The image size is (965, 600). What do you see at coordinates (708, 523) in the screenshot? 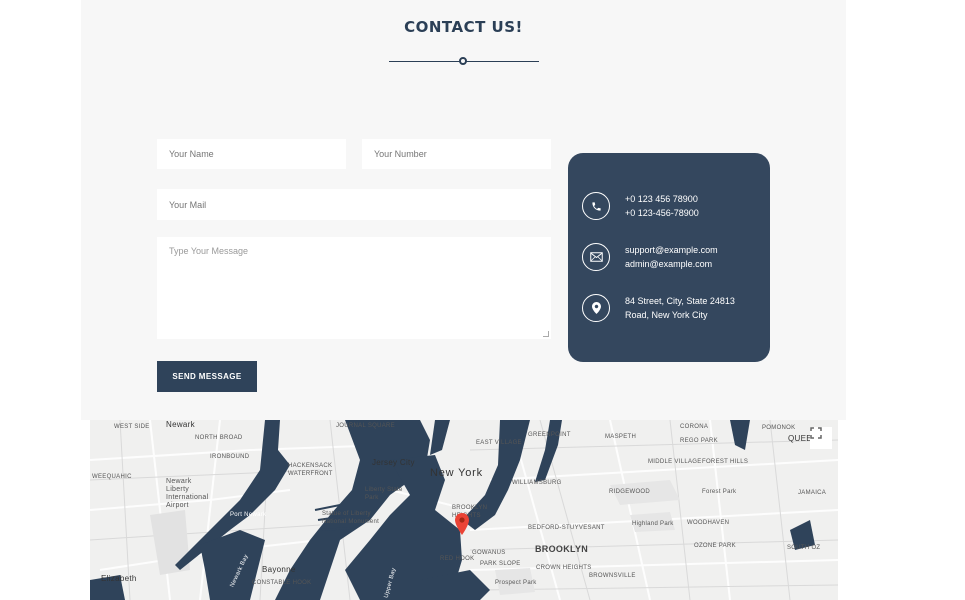
I see `map-label-woodhaven: WOODHAVEN` at bounding box center [708, 523].